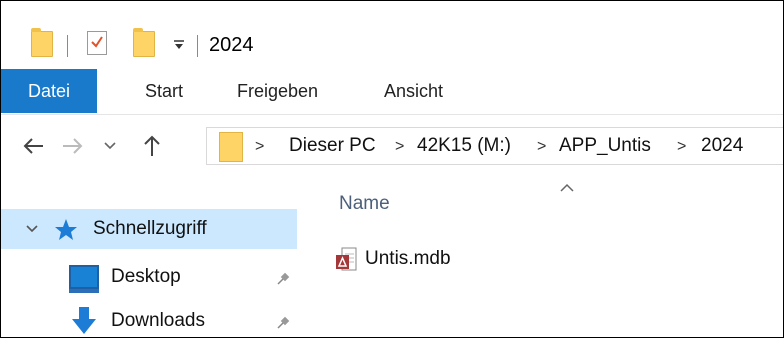 The height and width of the screenshot is (338, 784). Describe the element at coordinates (364, 204) in the screenshot. I see `column-header-name: Name` at that location.